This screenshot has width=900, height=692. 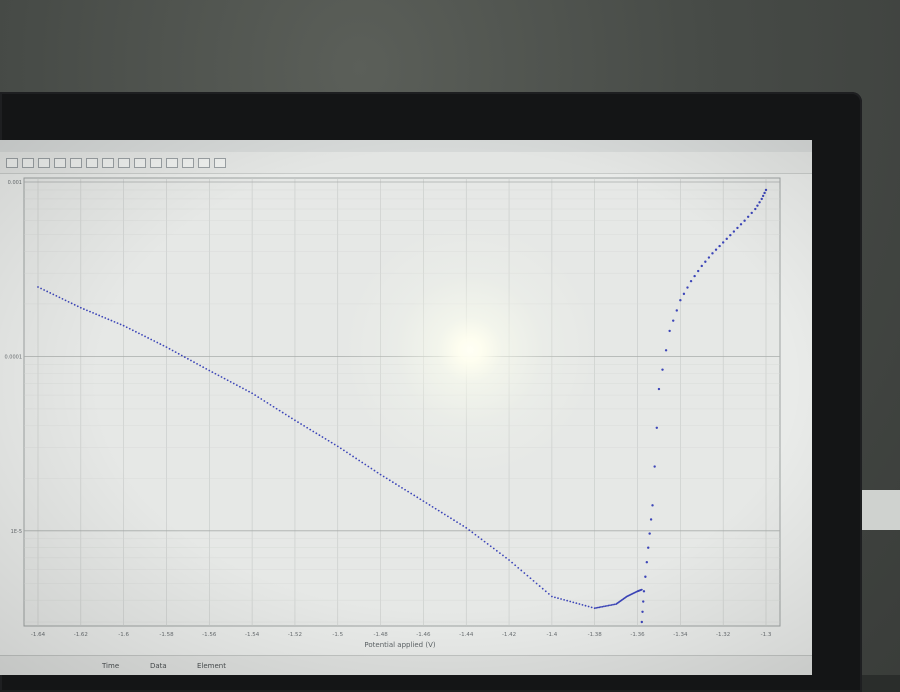 I want to click on grid-icon, so click(x=124, y=162).